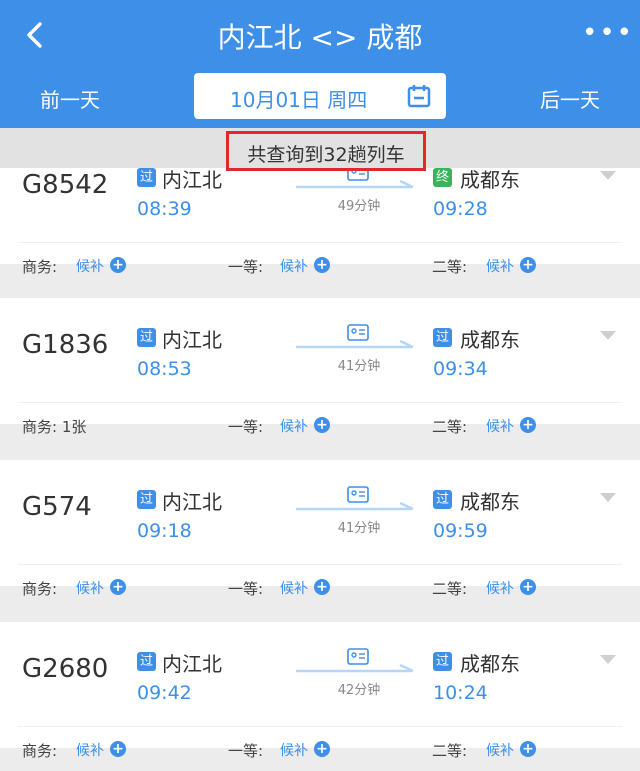  I want to click on arrival-time: 09:34, so click(460, 369).